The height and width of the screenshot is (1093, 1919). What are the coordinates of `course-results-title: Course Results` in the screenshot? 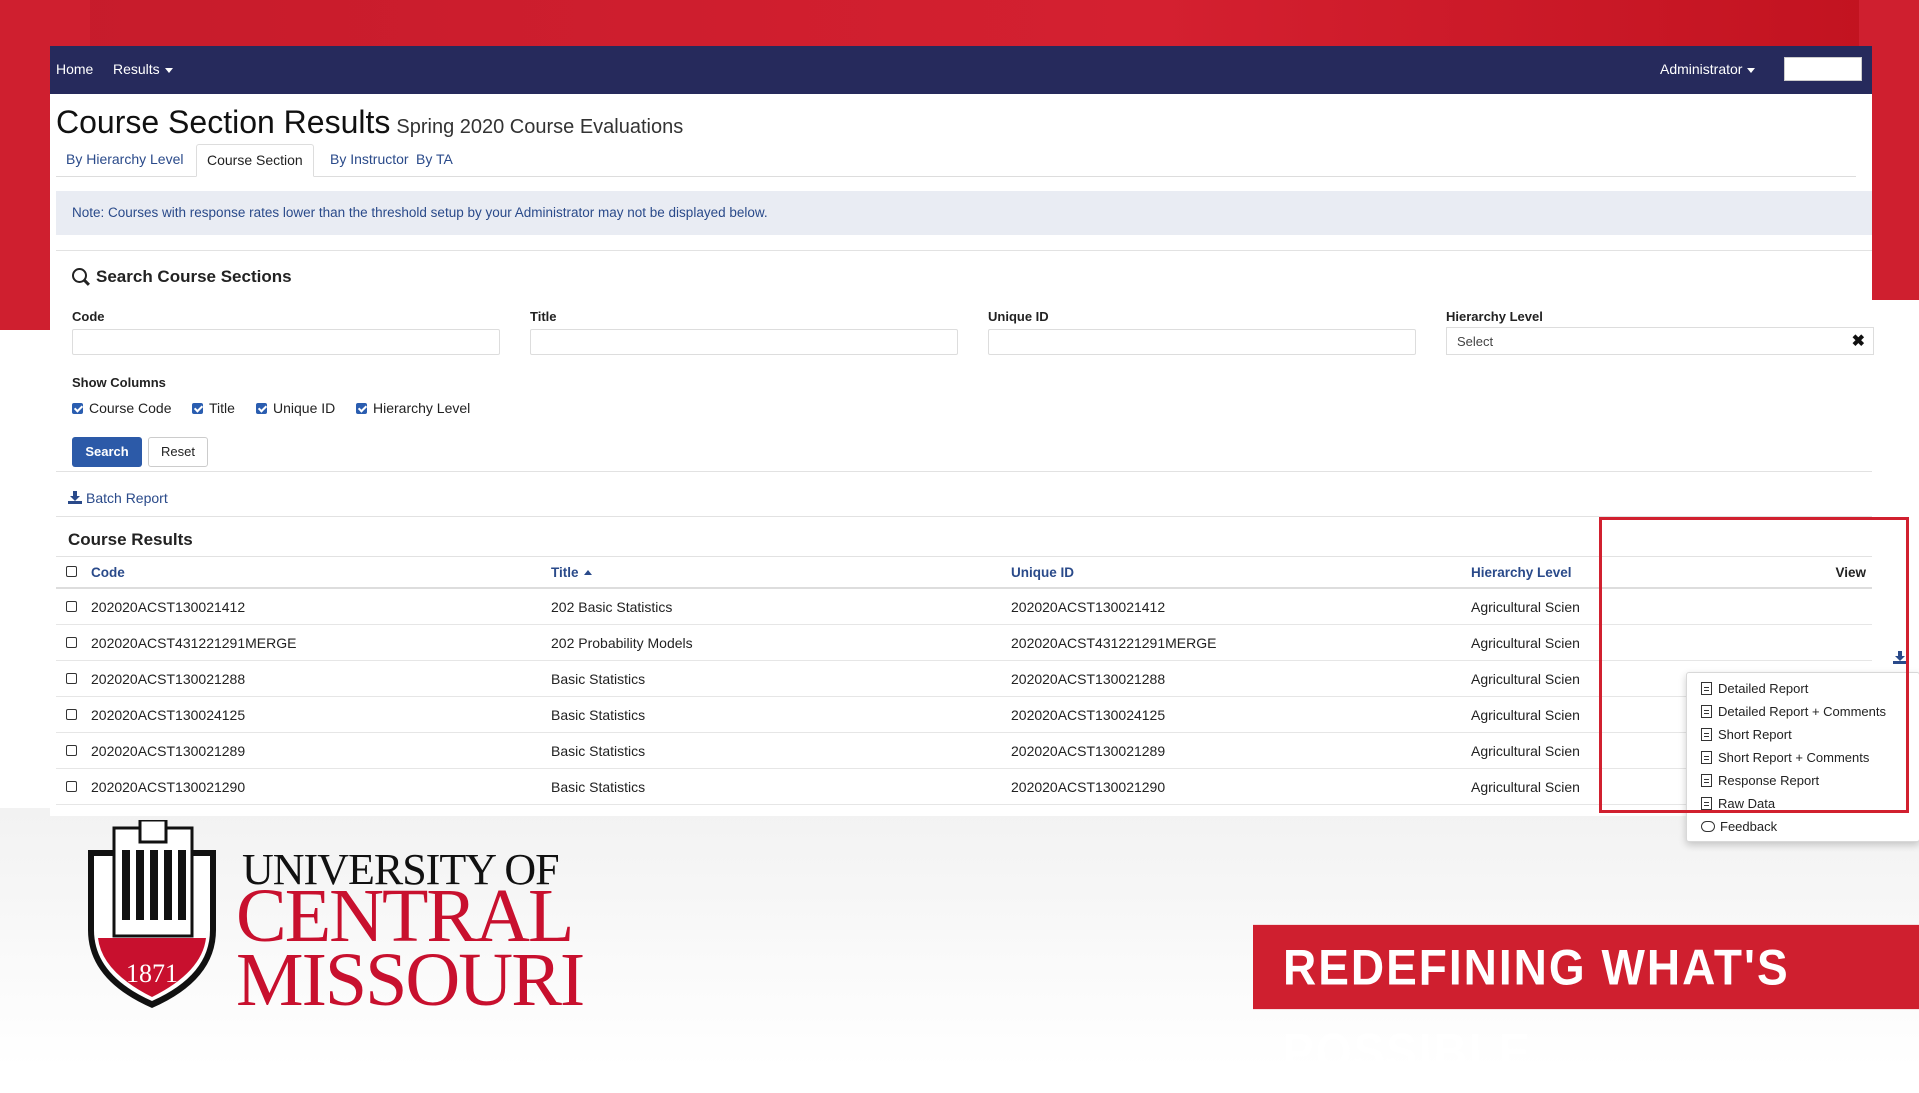 It's located at (130, 539).